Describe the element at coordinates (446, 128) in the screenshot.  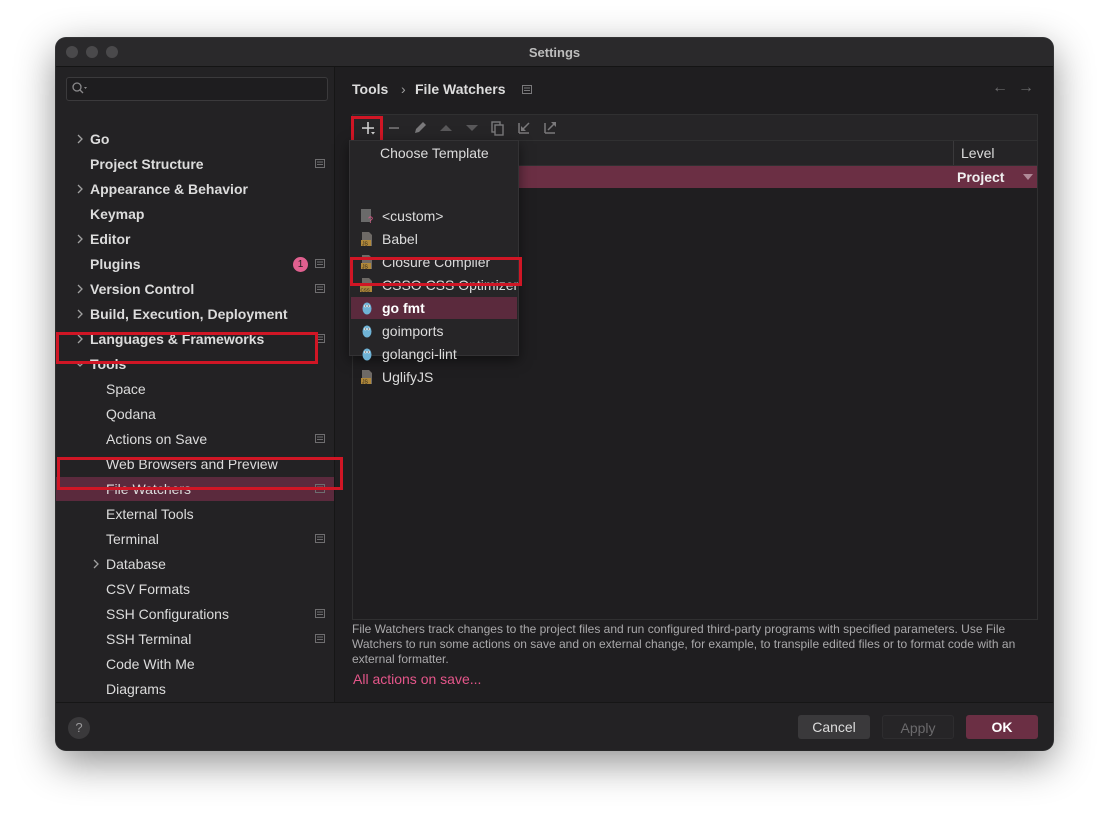
I see `move-up-icon` at that location.